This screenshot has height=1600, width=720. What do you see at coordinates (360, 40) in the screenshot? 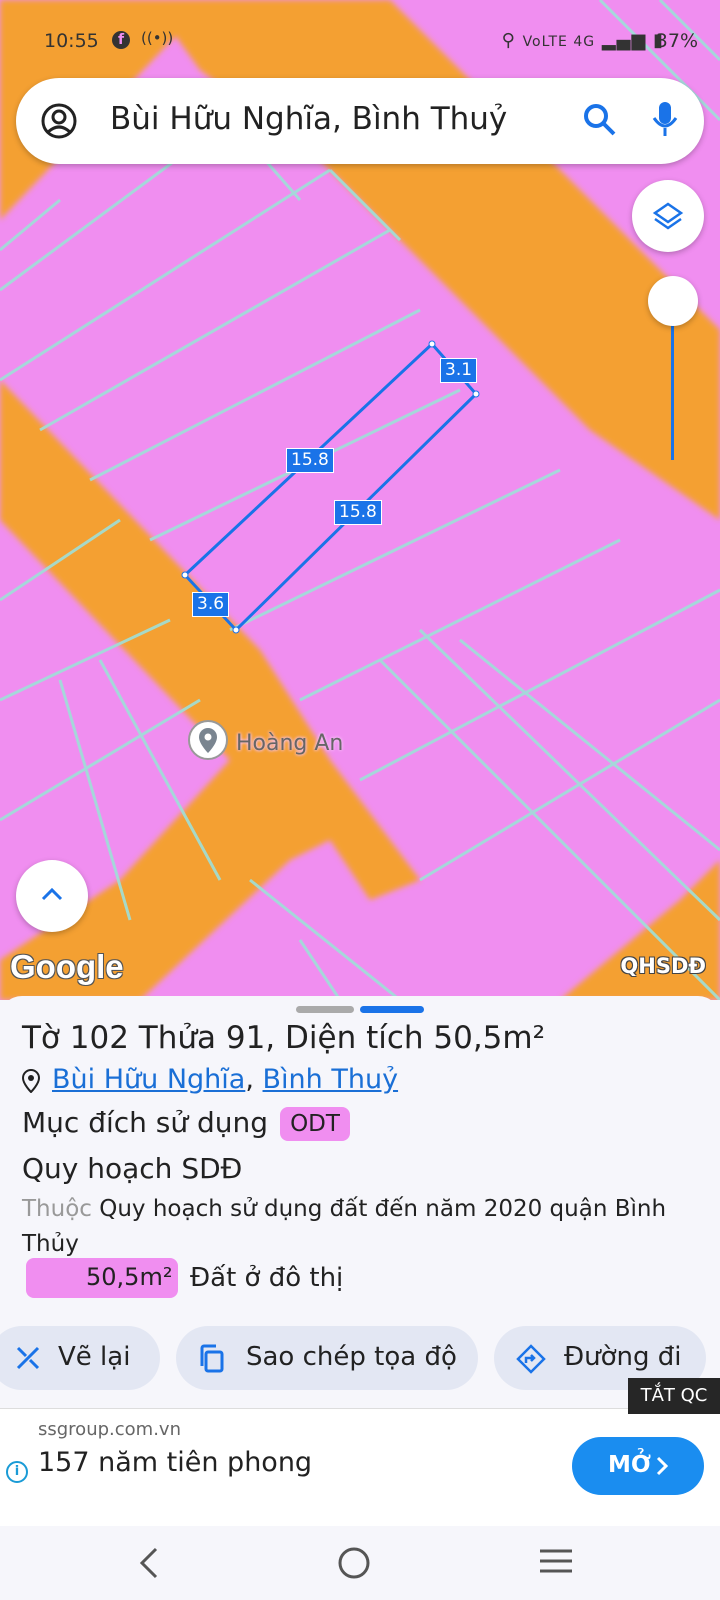
I see `status-bar: 10:55 f ((•)) ⚲ VoLTE 4G ▂▄▆ ▮ 37%` at bounding box center [360, 40].